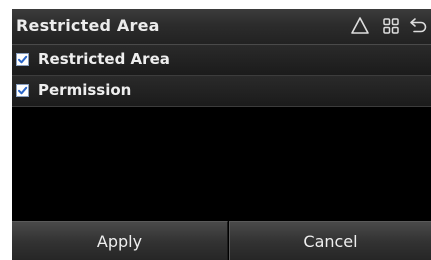 The height and width of the screenshot is (260, 431). What do you see at coordinates (104, 59) in the screenshot?
I see `option-label: Restricted Area` at bounding box center [104, 59].